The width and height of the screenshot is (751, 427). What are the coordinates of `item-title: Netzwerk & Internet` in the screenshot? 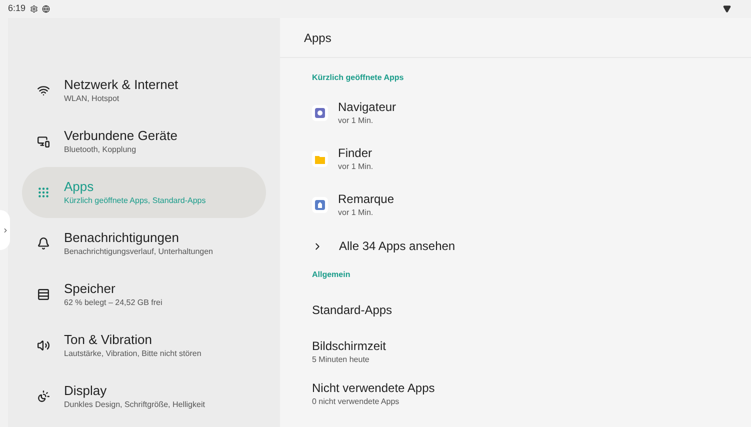 It's located at (121, 85).